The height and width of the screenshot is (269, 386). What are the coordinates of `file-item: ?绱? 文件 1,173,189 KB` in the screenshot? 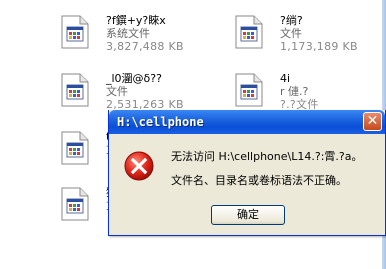 It's located at (310, 42).